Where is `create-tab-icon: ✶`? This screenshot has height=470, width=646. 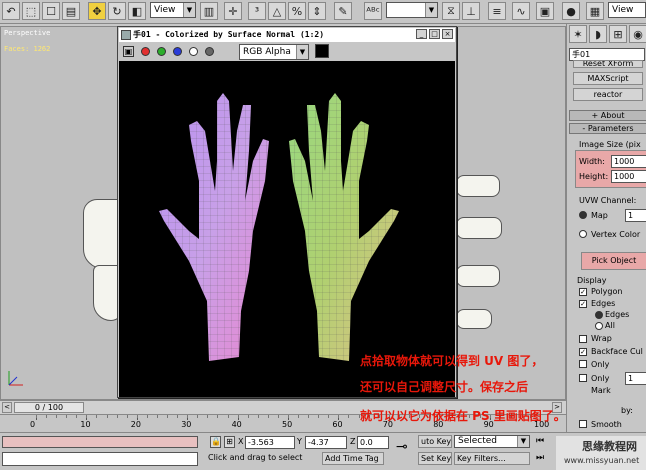 create-tab-icon: ✶ is located at coordinates (578, 34).